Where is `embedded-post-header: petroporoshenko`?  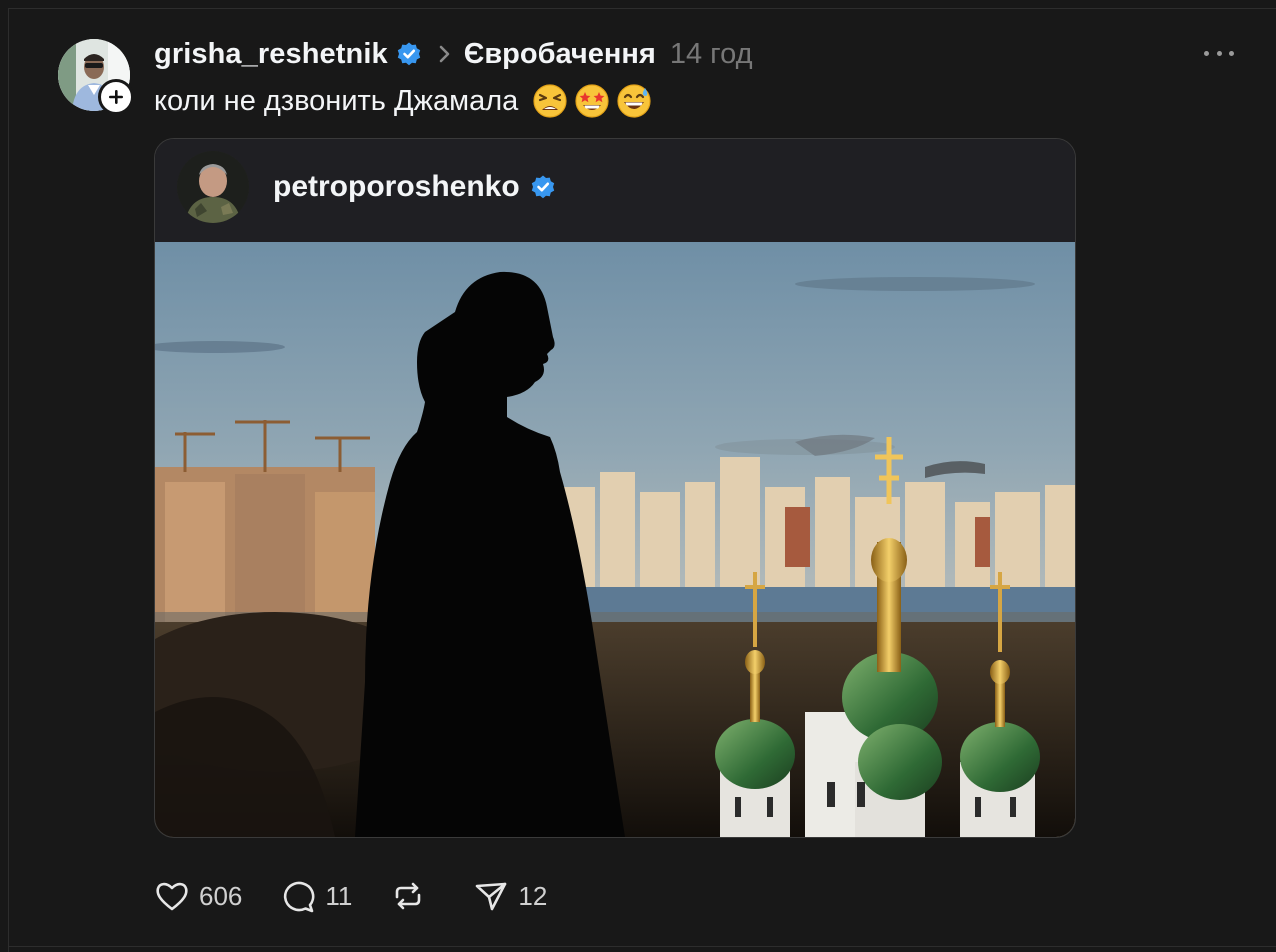 embedded-post-header: petroporoshenko is located at coordinates (615, 190).